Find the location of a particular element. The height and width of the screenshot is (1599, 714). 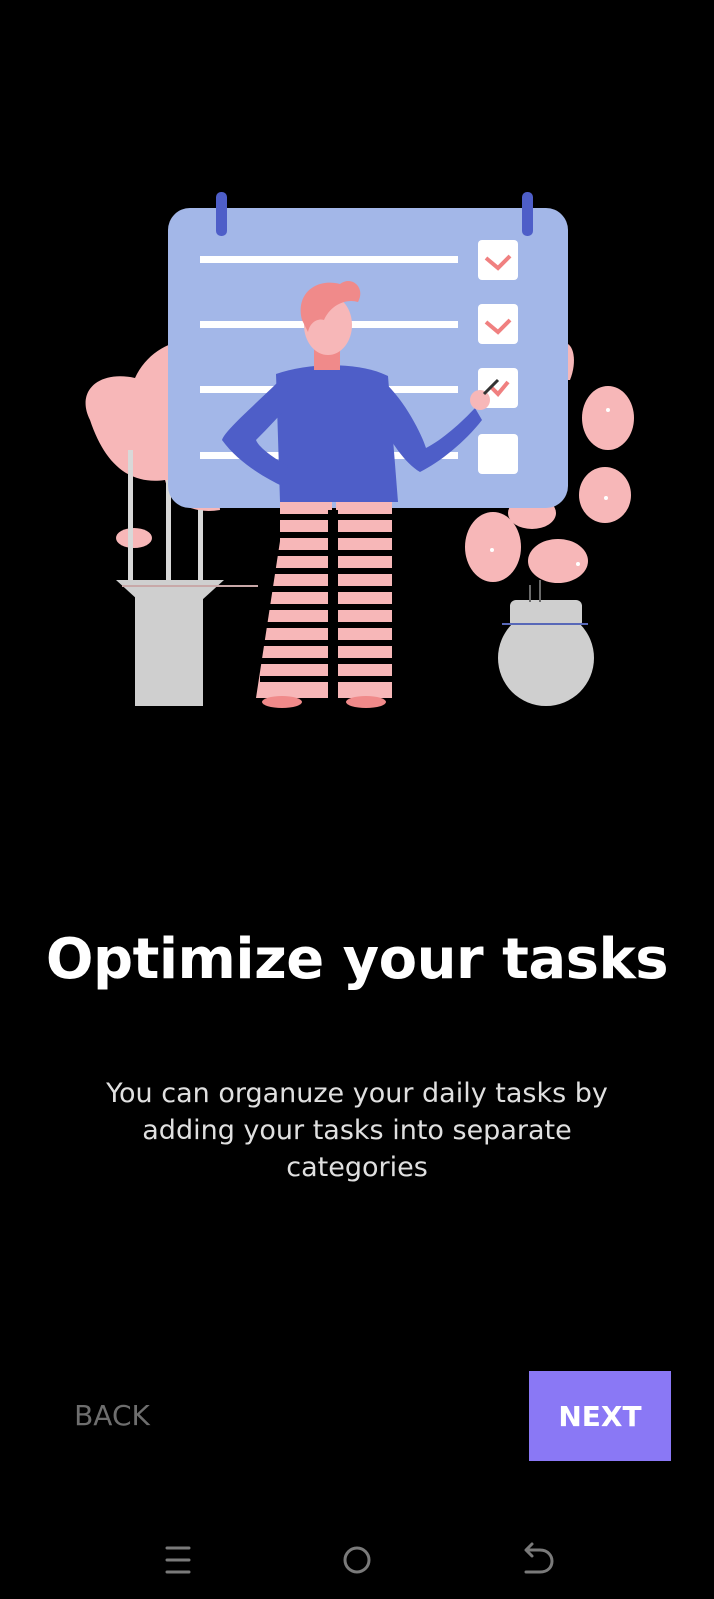

back-button: BACK is located at coordinates (112, 1415).